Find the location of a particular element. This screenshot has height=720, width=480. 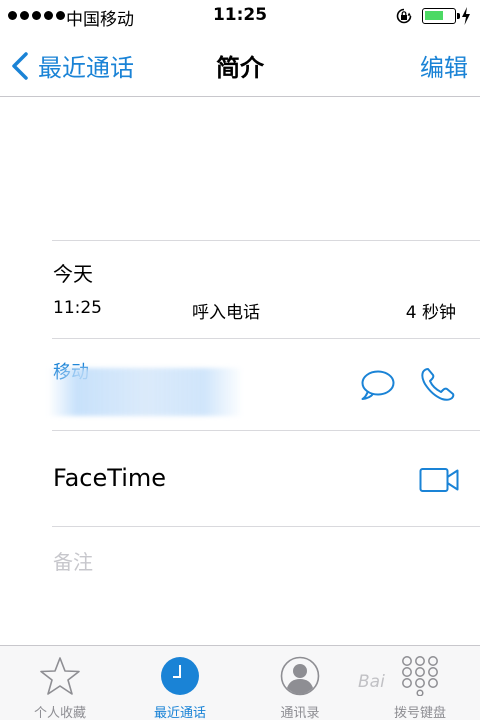

notes-placeholder: 备注 is located at coordinates (73, 560).